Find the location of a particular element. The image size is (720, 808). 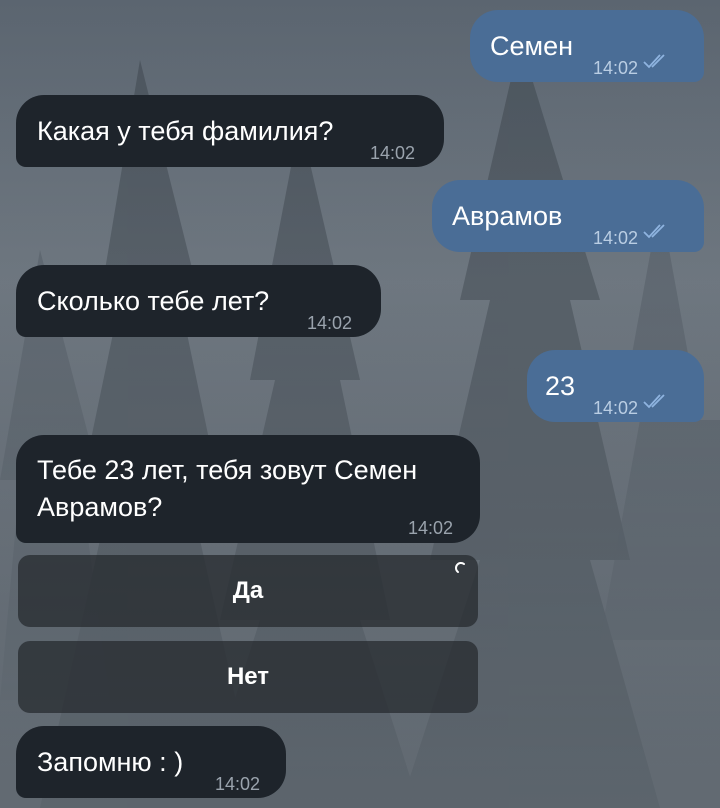

message-text: Аврамов is located at coordinates (507, 216).